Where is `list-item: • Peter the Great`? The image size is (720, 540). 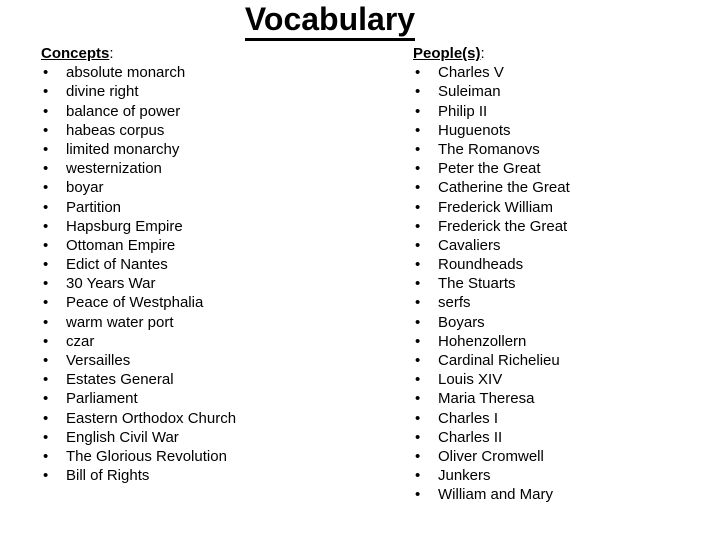 list-item: • Peter the Great is located at coordinates (562, 168).